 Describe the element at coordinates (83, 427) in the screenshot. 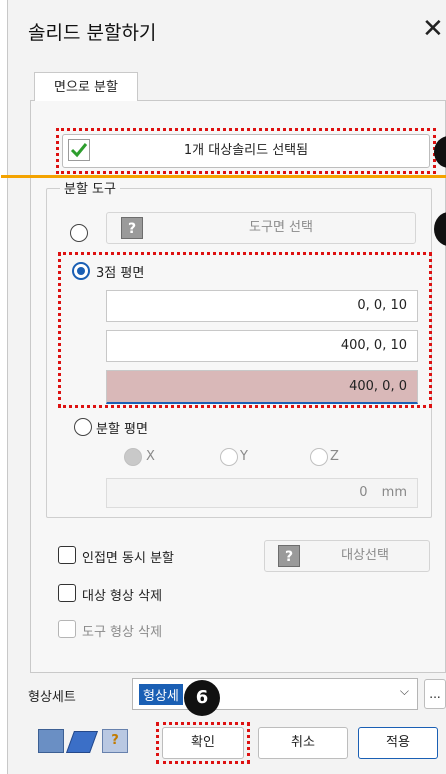

I see `split-plane-radio` at that location.